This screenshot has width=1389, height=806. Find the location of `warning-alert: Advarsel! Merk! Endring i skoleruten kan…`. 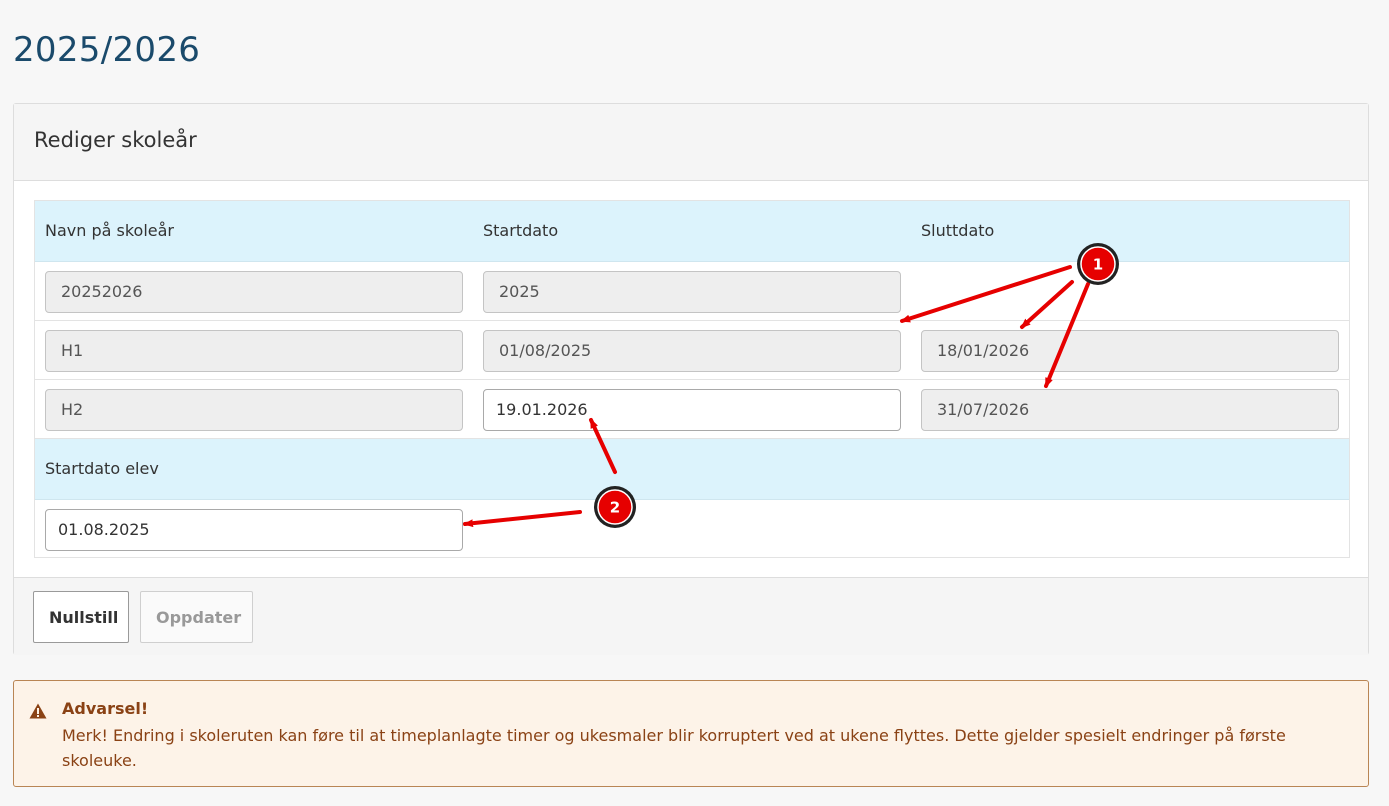

warning-alert: Advarsel! Merk! Endring i skoleruten kan… is located at coordinates (691, 733).